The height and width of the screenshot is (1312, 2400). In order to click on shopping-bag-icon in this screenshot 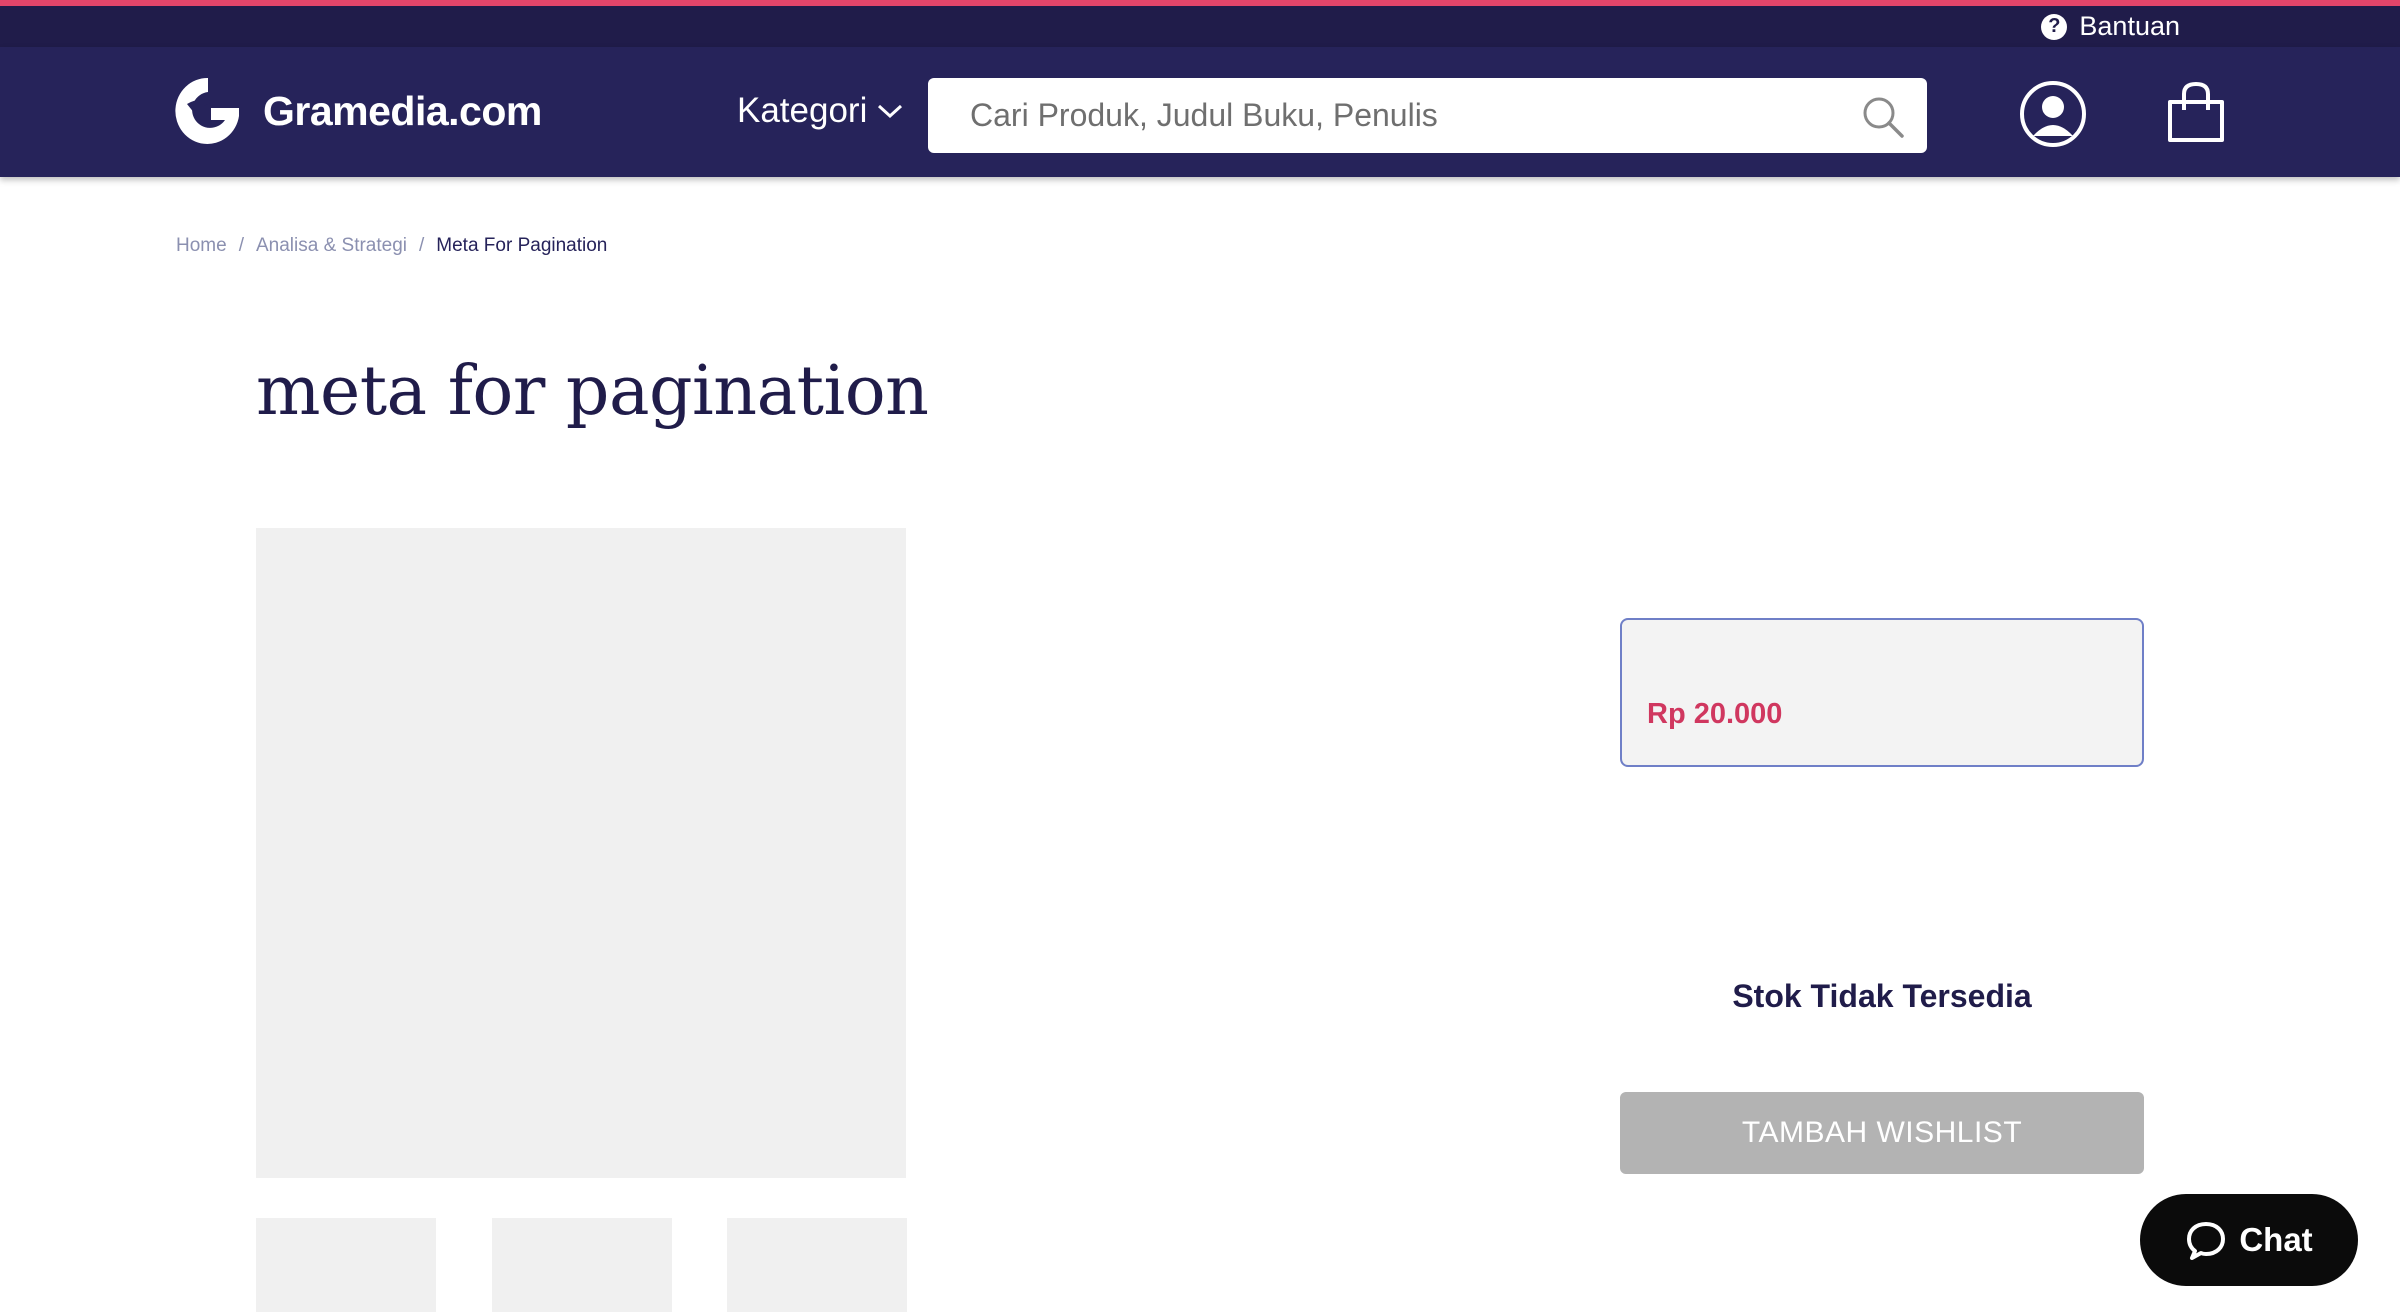, I will do `click(2196, 112)`.